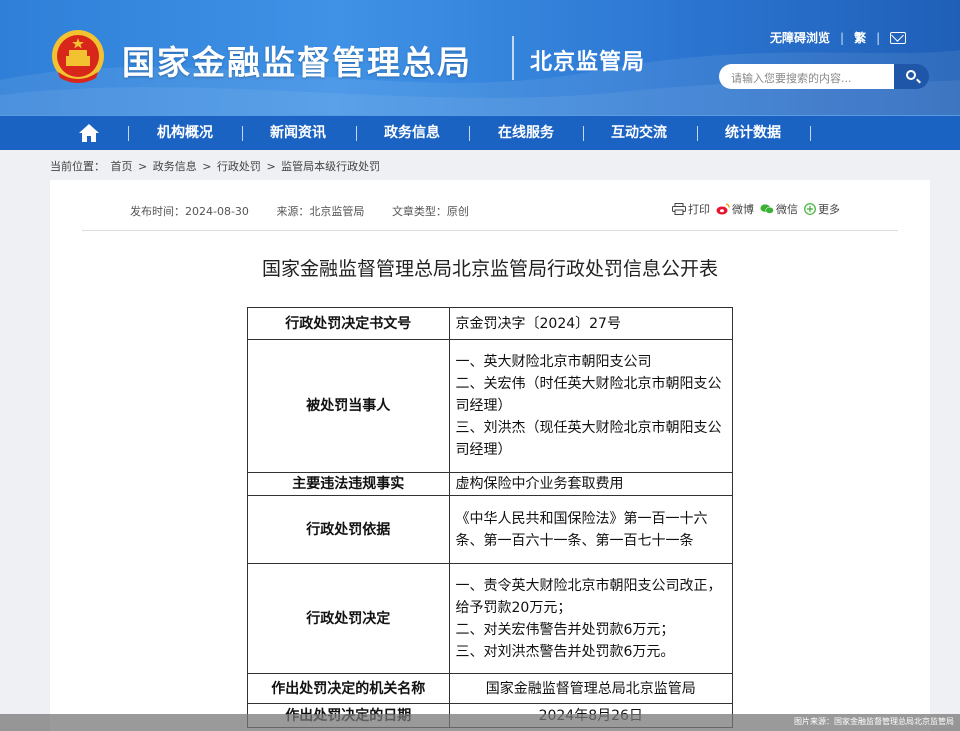 The height and width of the screenshot is (731, 960). I want to click on nav-item-online-service: 在线服务, so click(526, 133).